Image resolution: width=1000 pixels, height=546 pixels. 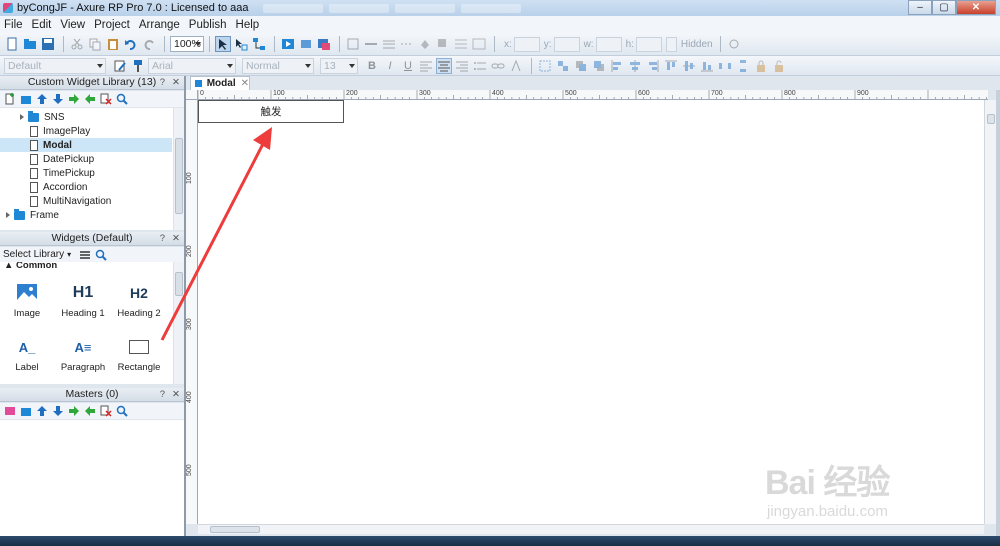 What do you see at coordinates (113, 44) in the screenshot?
I see `paste-icon` at bounding box center [113, 44].